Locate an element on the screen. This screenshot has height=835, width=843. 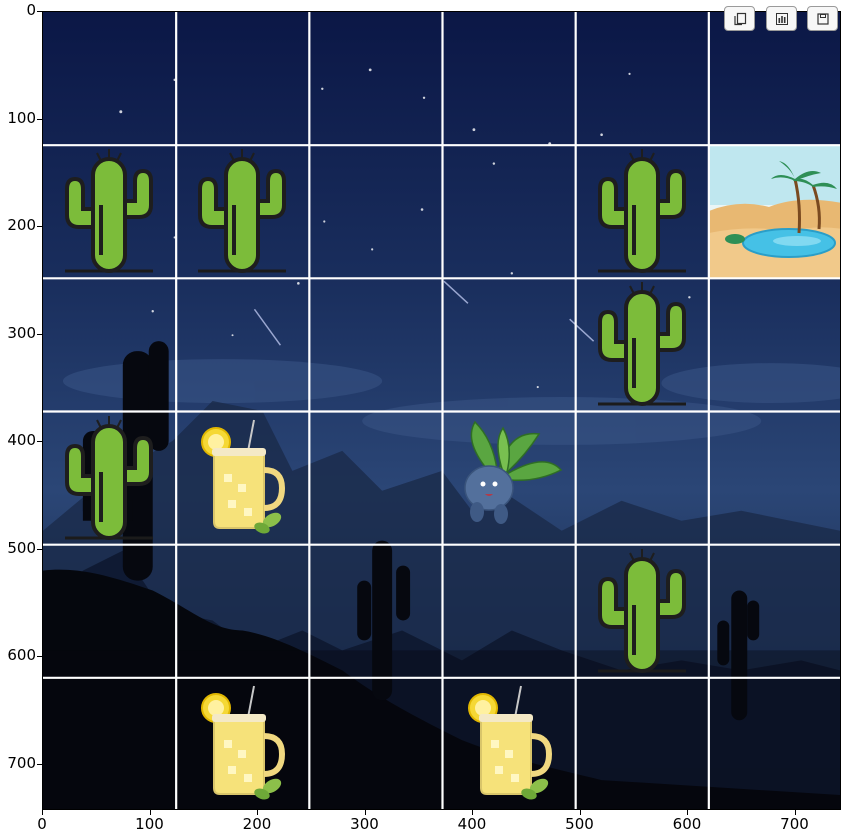
copy-icon is located at coordinates (739, 18).